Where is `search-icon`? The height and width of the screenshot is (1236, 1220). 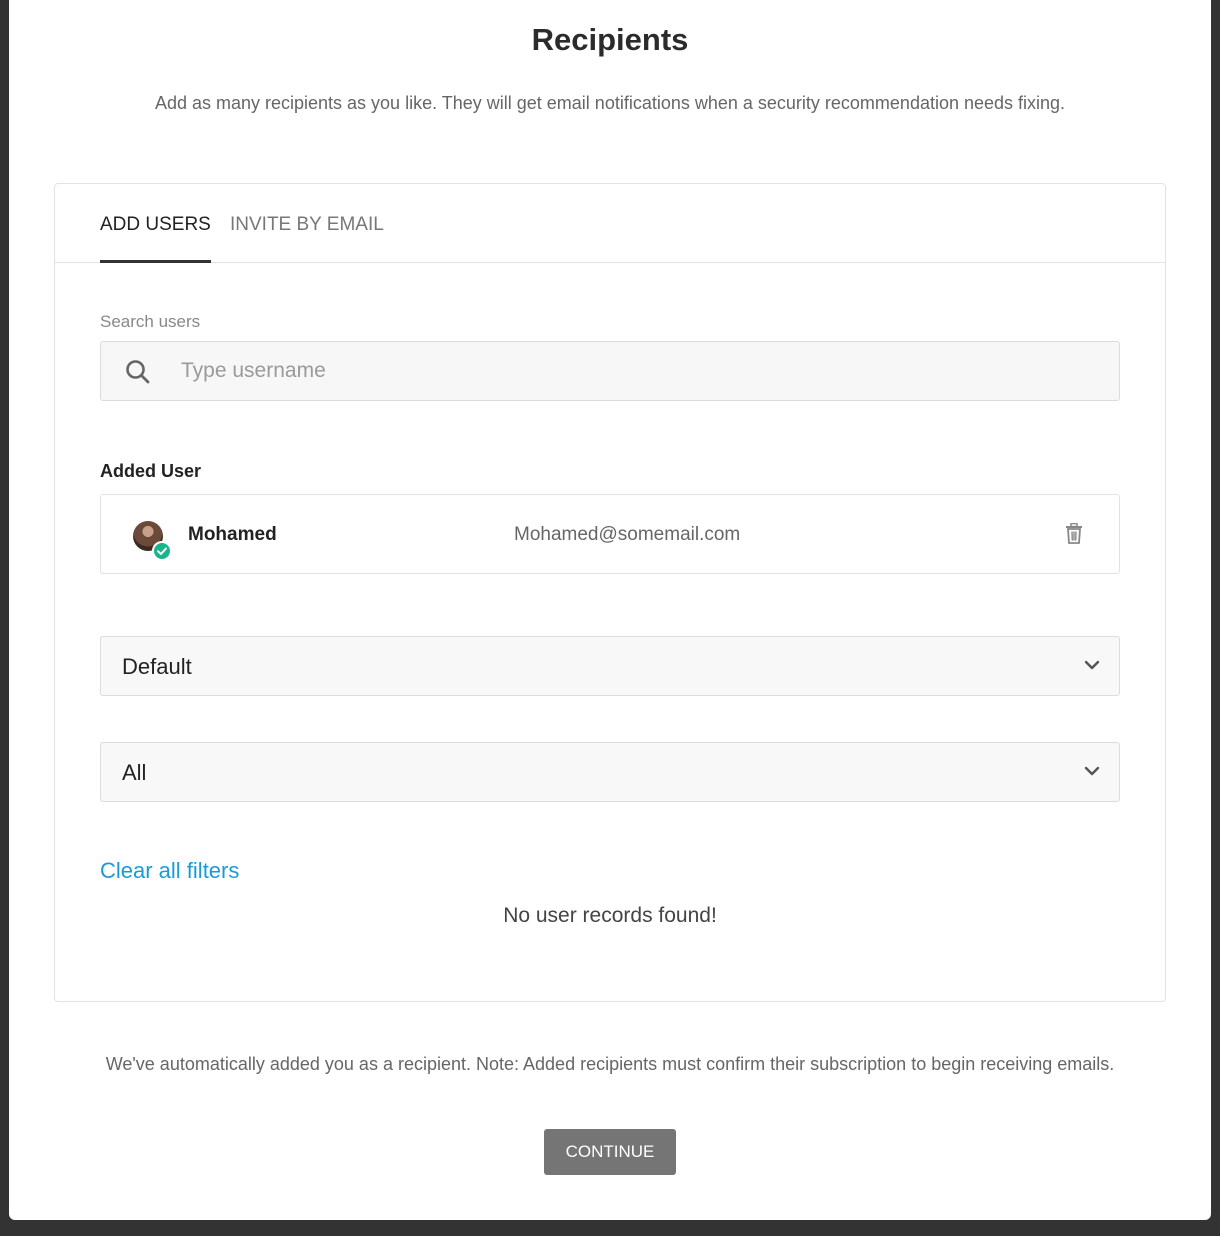
search-icon is located at coordinates (138, 374).